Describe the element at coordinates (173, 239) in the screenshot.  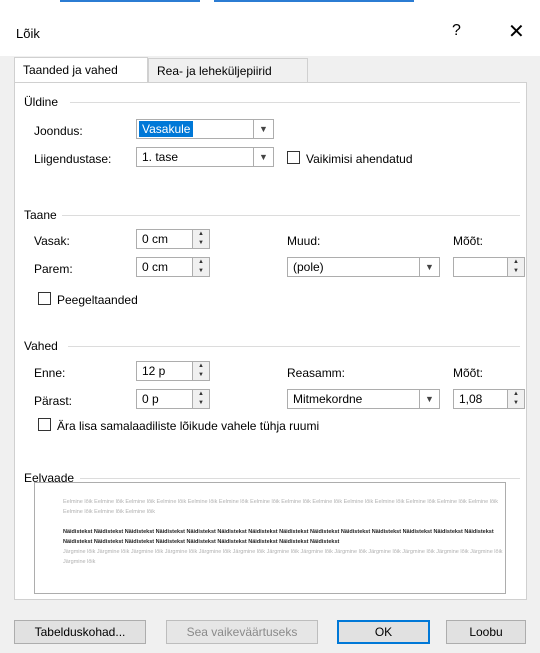
I see `left-indent-input: 0 cm ▲ ▼` at that location.